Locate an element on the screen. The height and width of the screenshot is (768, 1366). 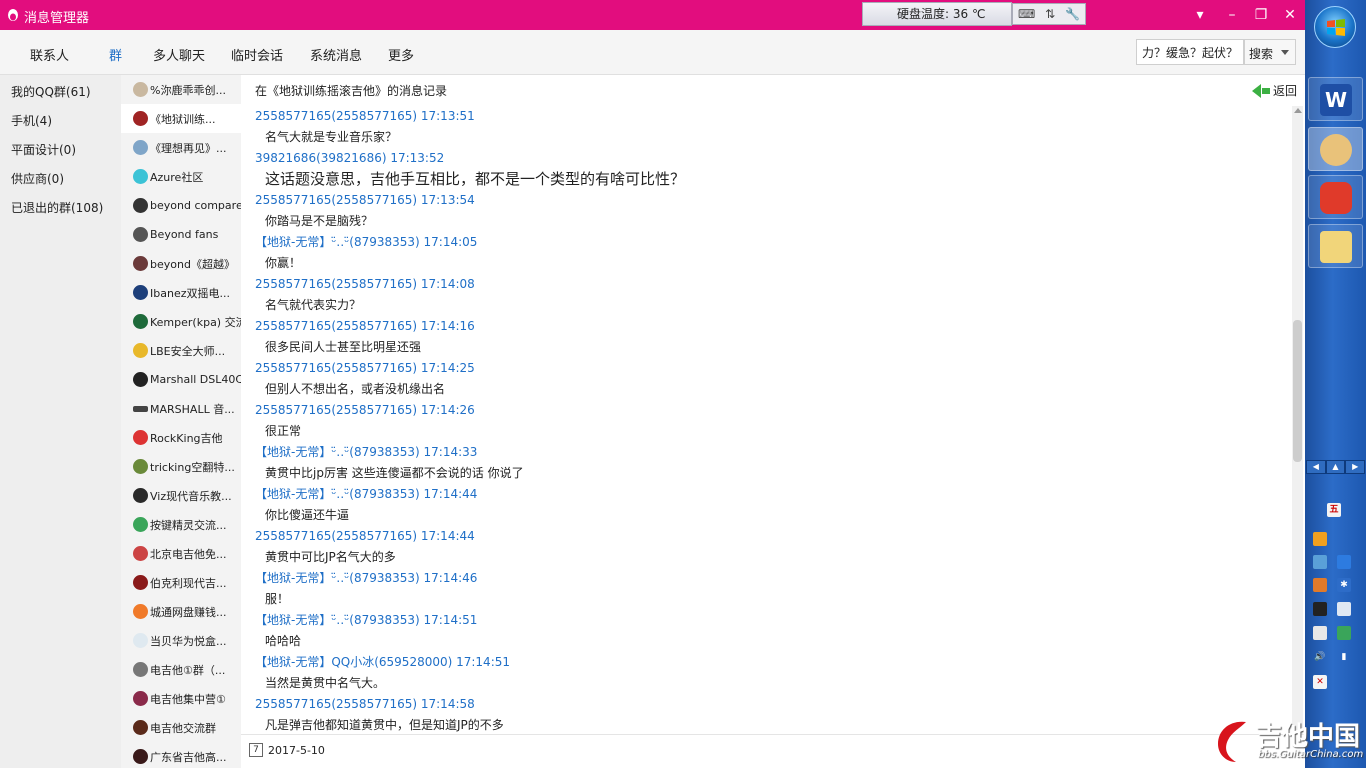
tab-groups: 群 is located at coordinates (115, 54).